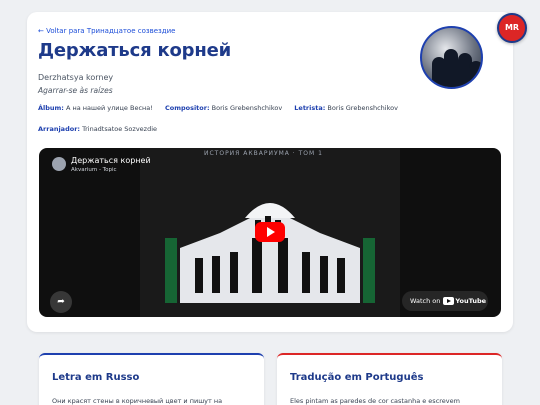  What do you see at coordinates (270, 243) in the screenshot?
I see `building-illustration` at bounding box center [270, 243].